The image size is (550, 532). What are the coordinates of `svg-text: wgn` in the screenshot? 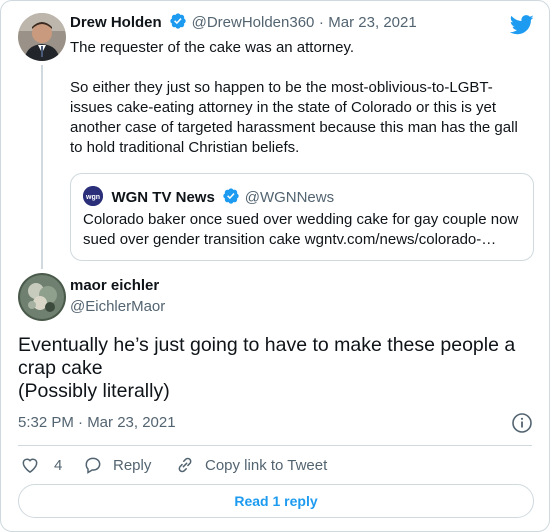 It's located at (92, 197).